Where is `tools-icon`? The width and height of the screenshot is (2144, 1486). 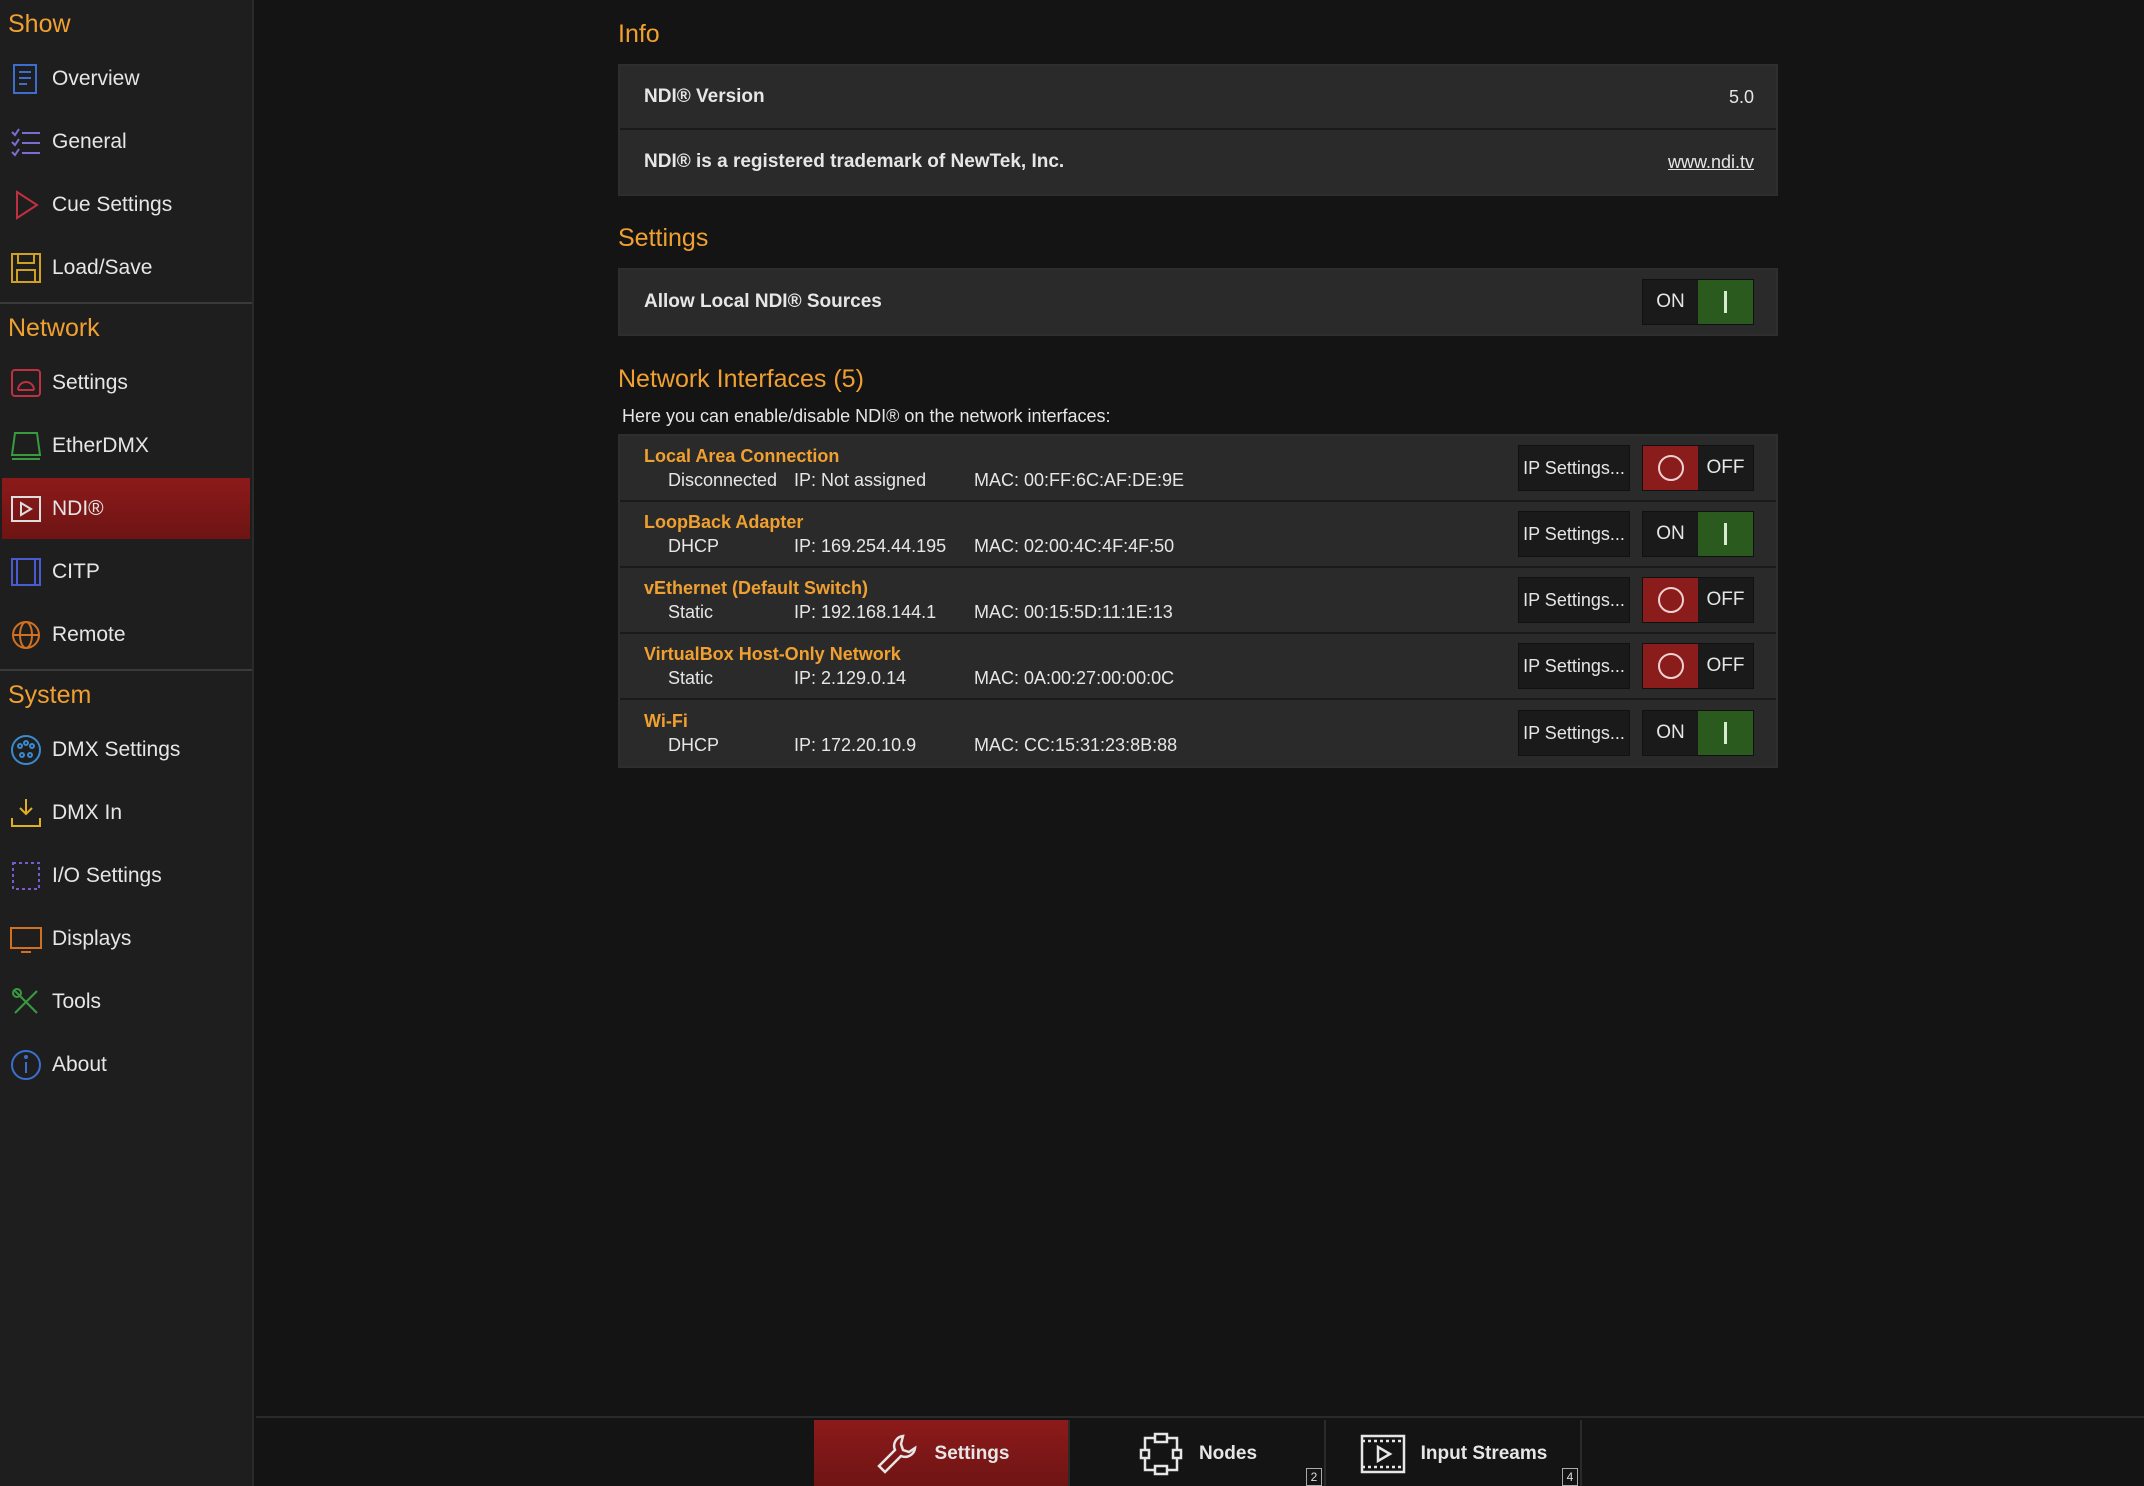 tools-icon is located at coordinates (26, 1002).